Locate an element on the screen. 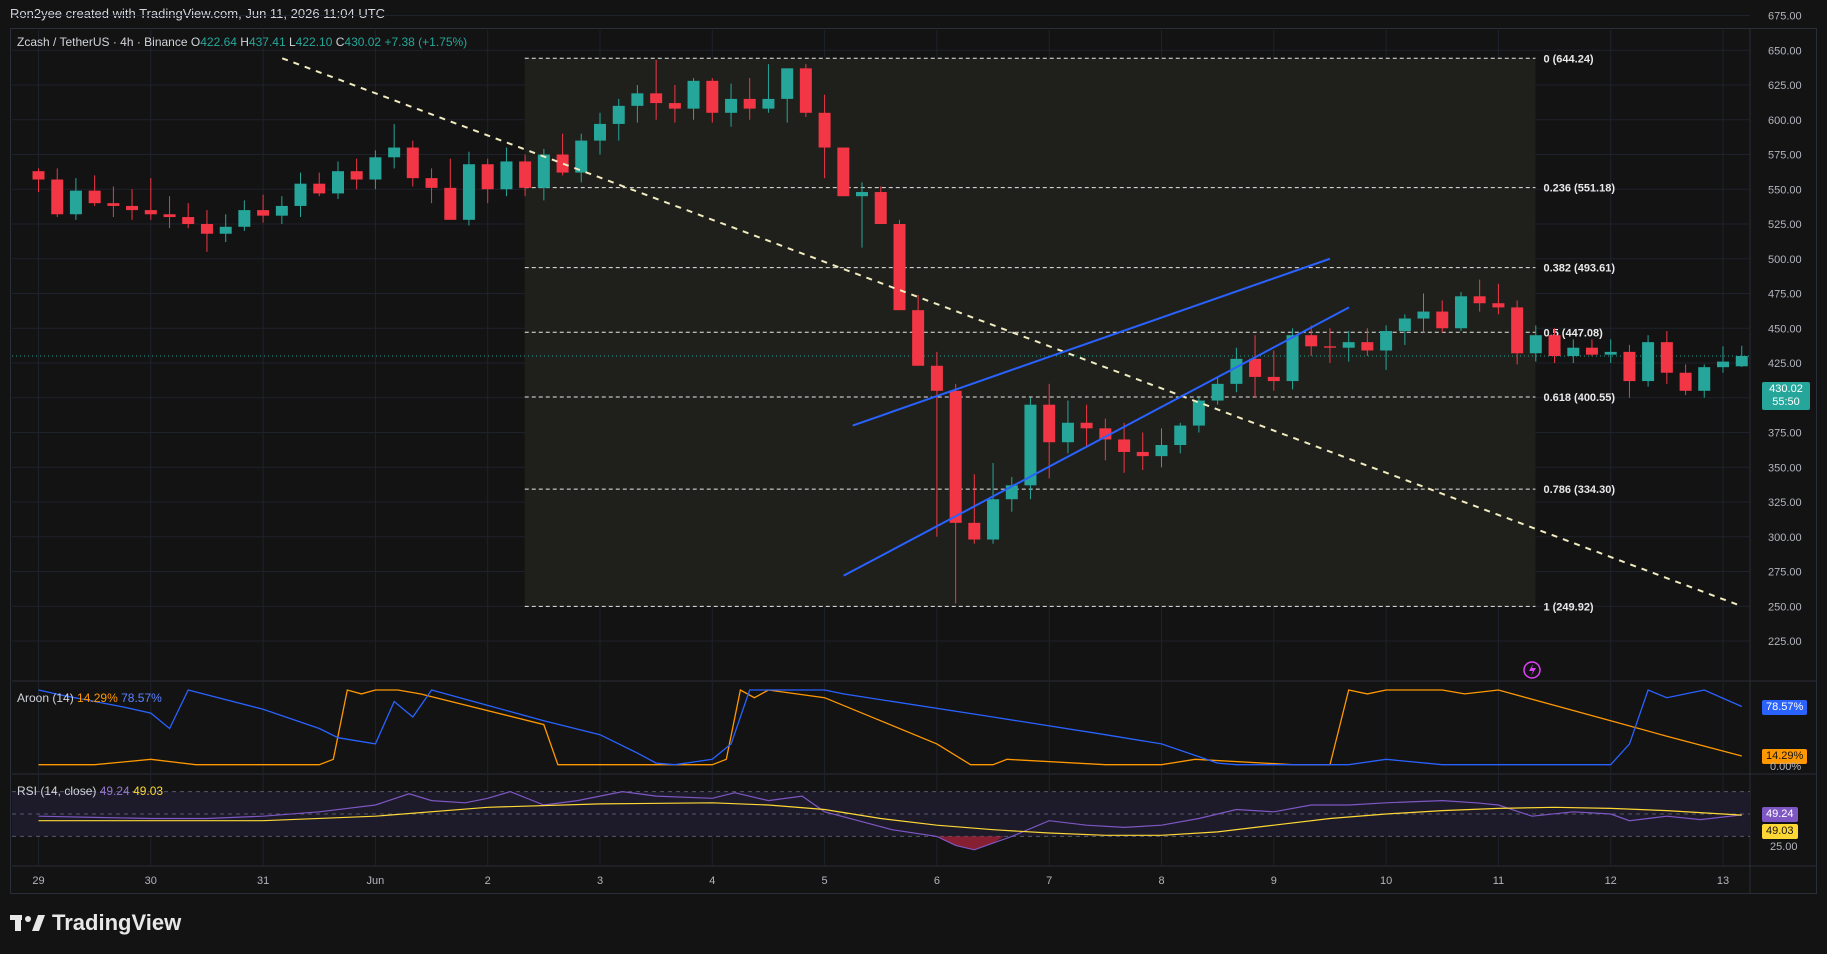 This screenshot has height=954, width=1827. aroon-down-line is located at coordinates (890, 727).